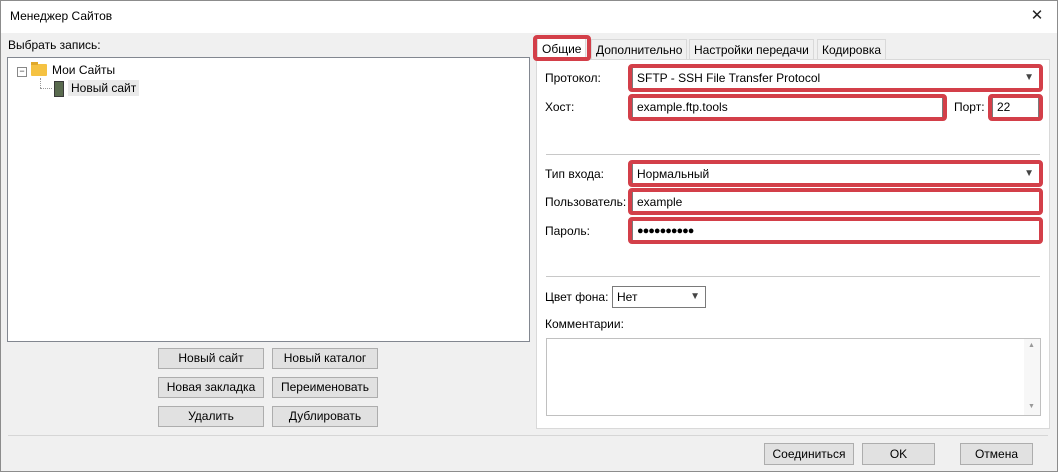 This screenshot has height=472, width=1058. What do you see at coordinates (562, 48) in the screenshot?
I see `tab-general: Общие` at bounding box center [562, 48].